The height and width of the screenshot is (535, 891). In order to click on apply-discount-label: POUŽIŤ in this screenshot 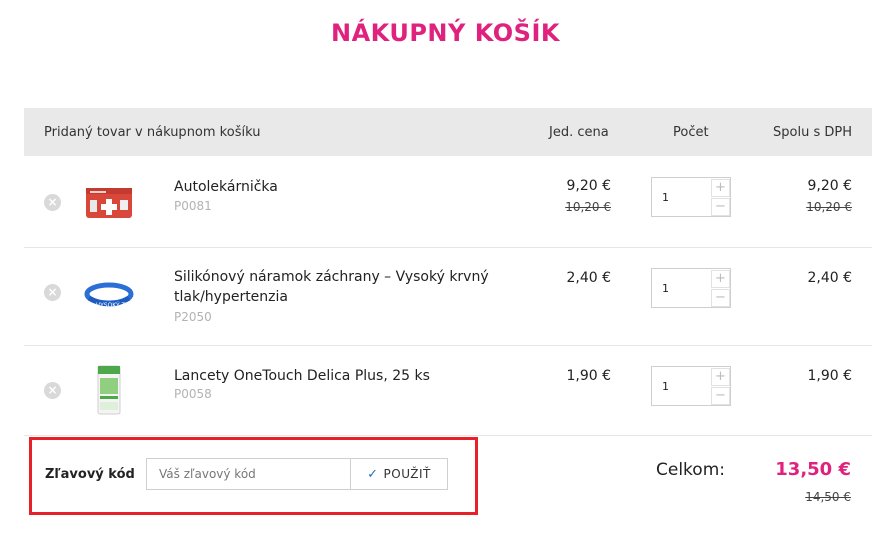, I will do `click(407, 474)`.